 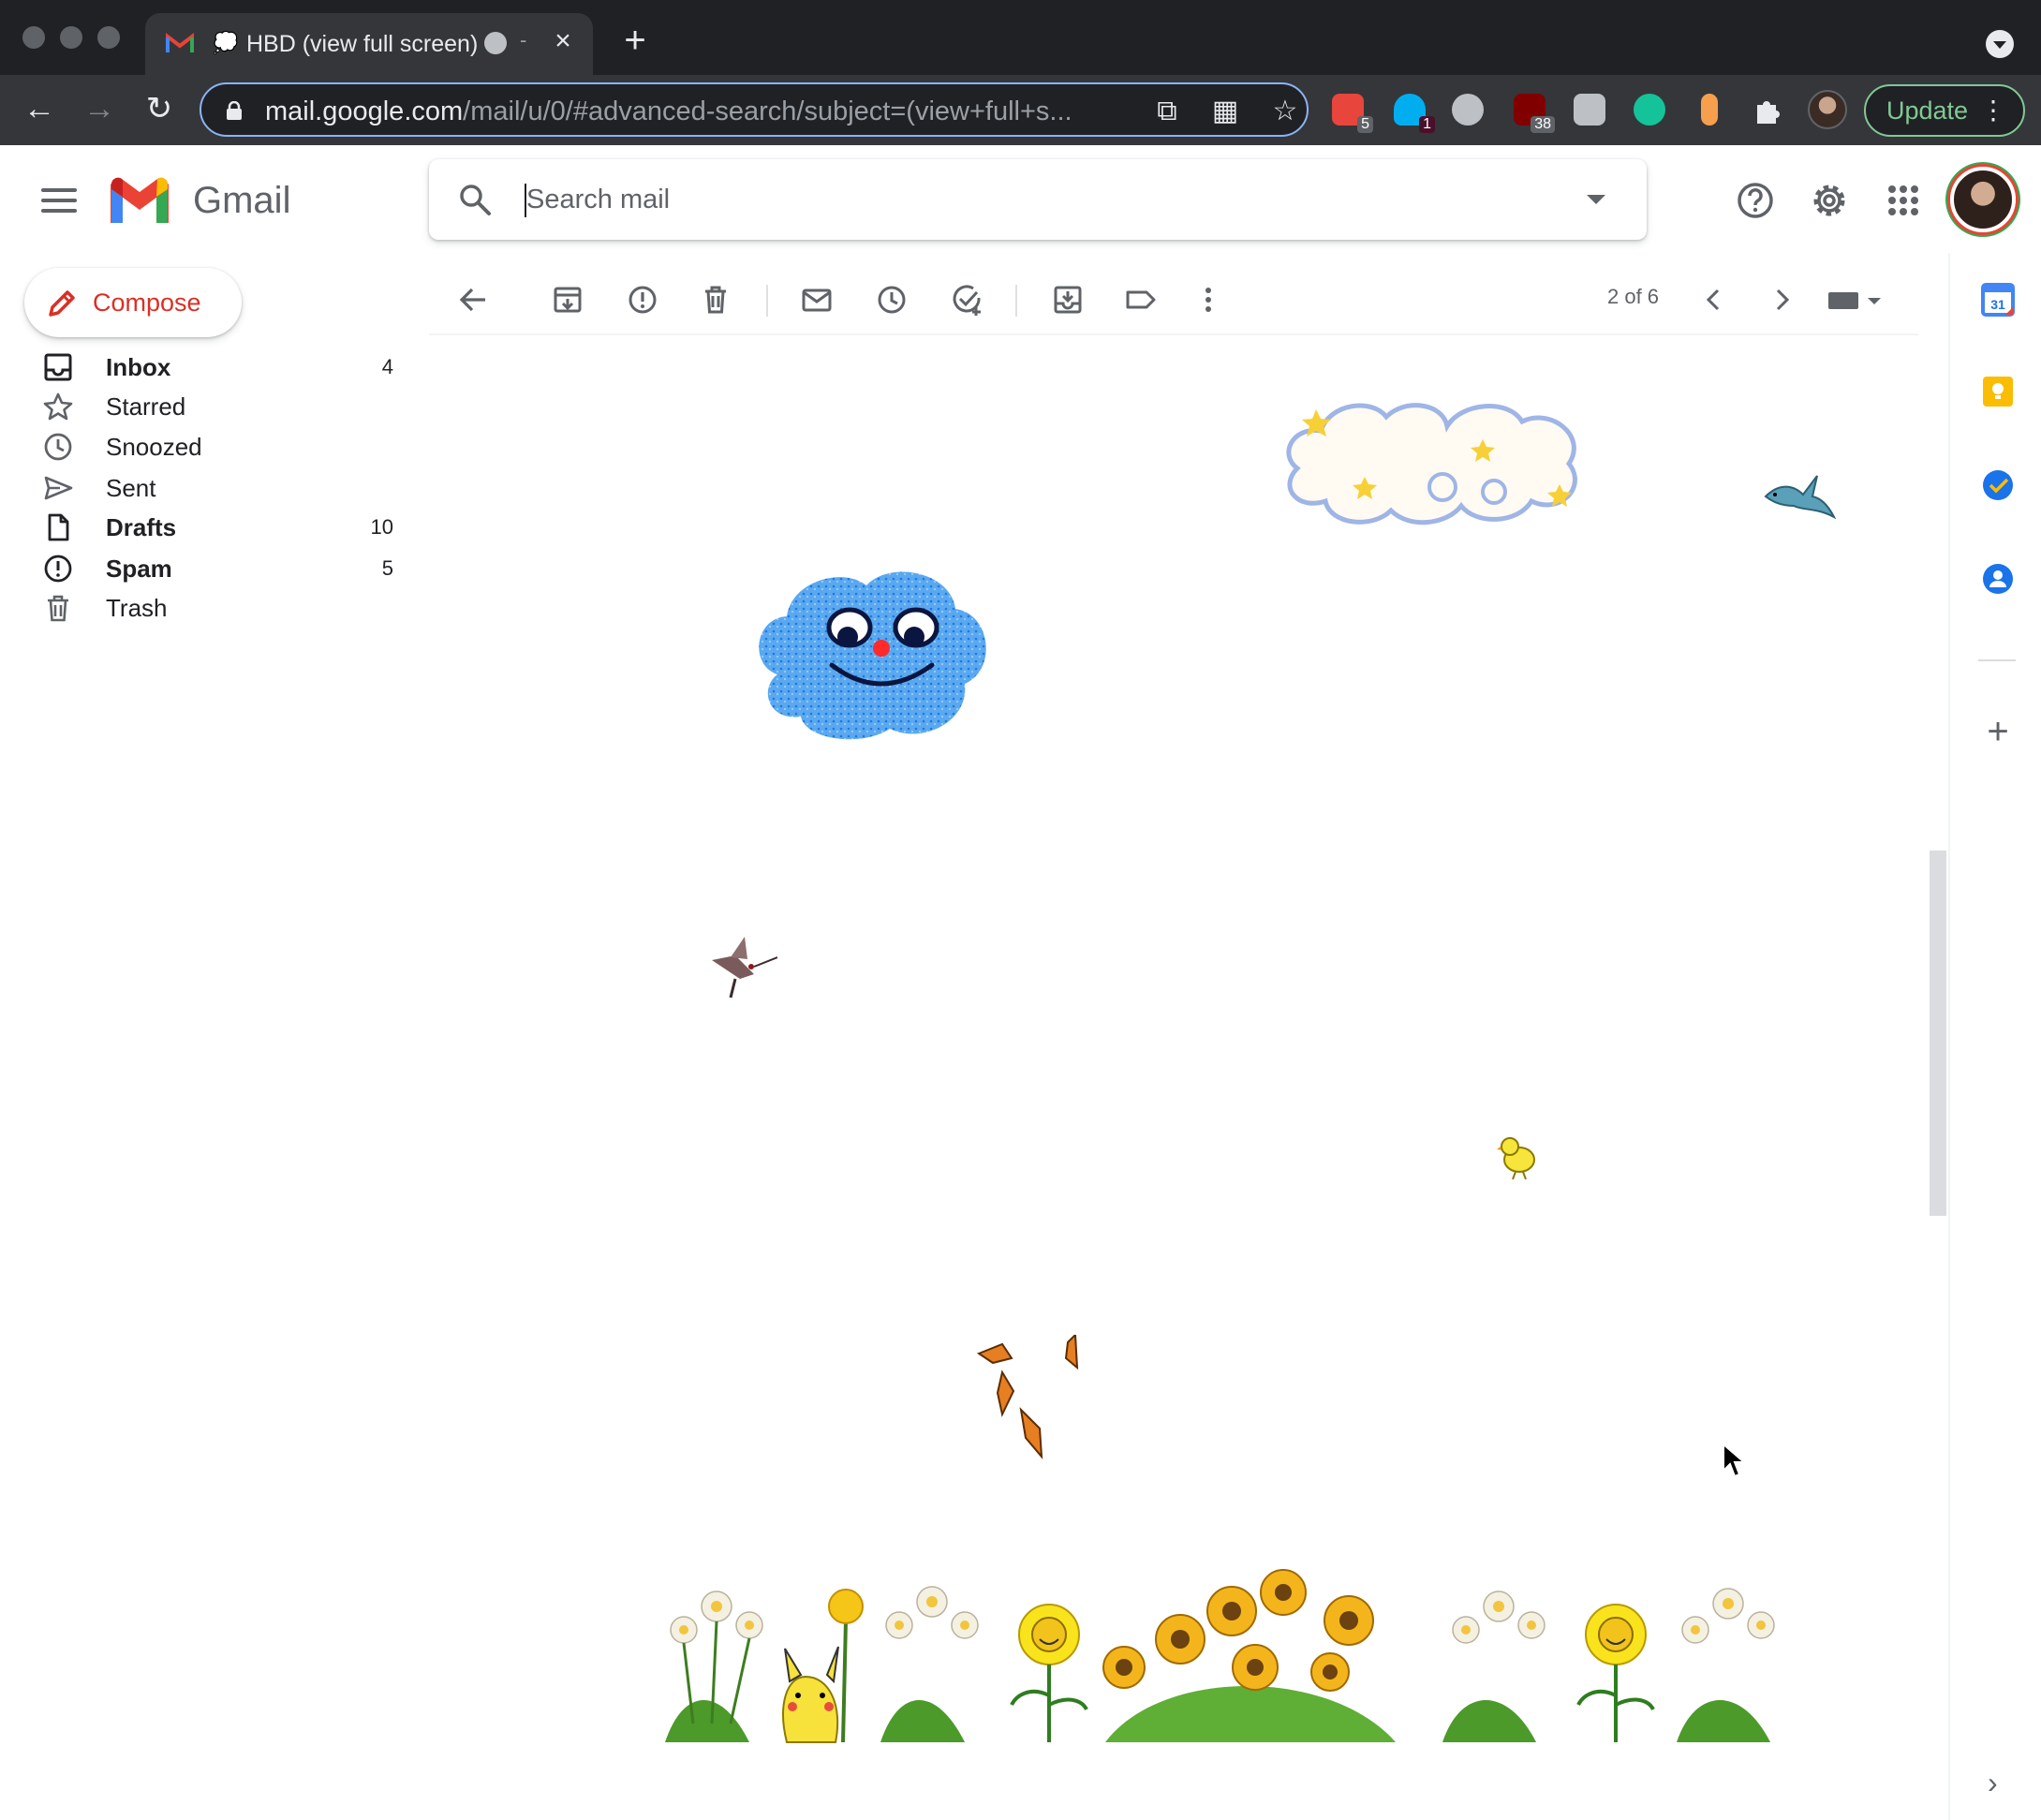 I want to click on trash-icon, so click(x=58, y=608).